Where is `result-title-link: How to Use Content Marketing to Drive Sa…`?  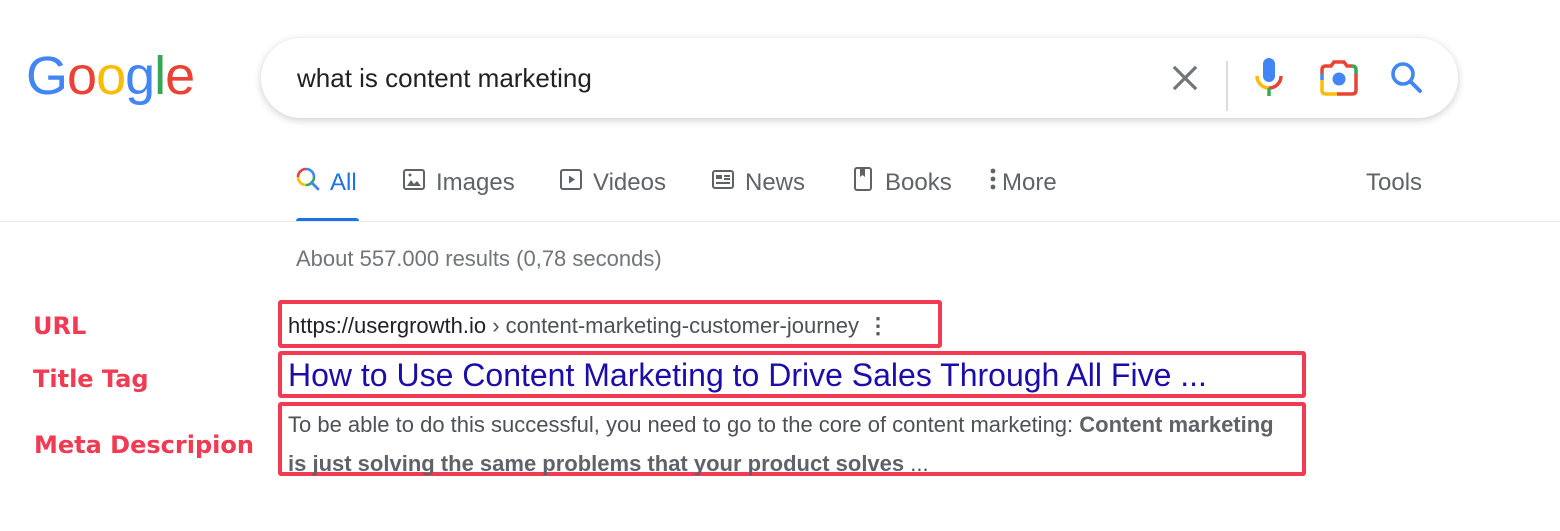
result-title-link: How to Use Content Marketing to Drive Sa… is located at coordinates (747, 375).